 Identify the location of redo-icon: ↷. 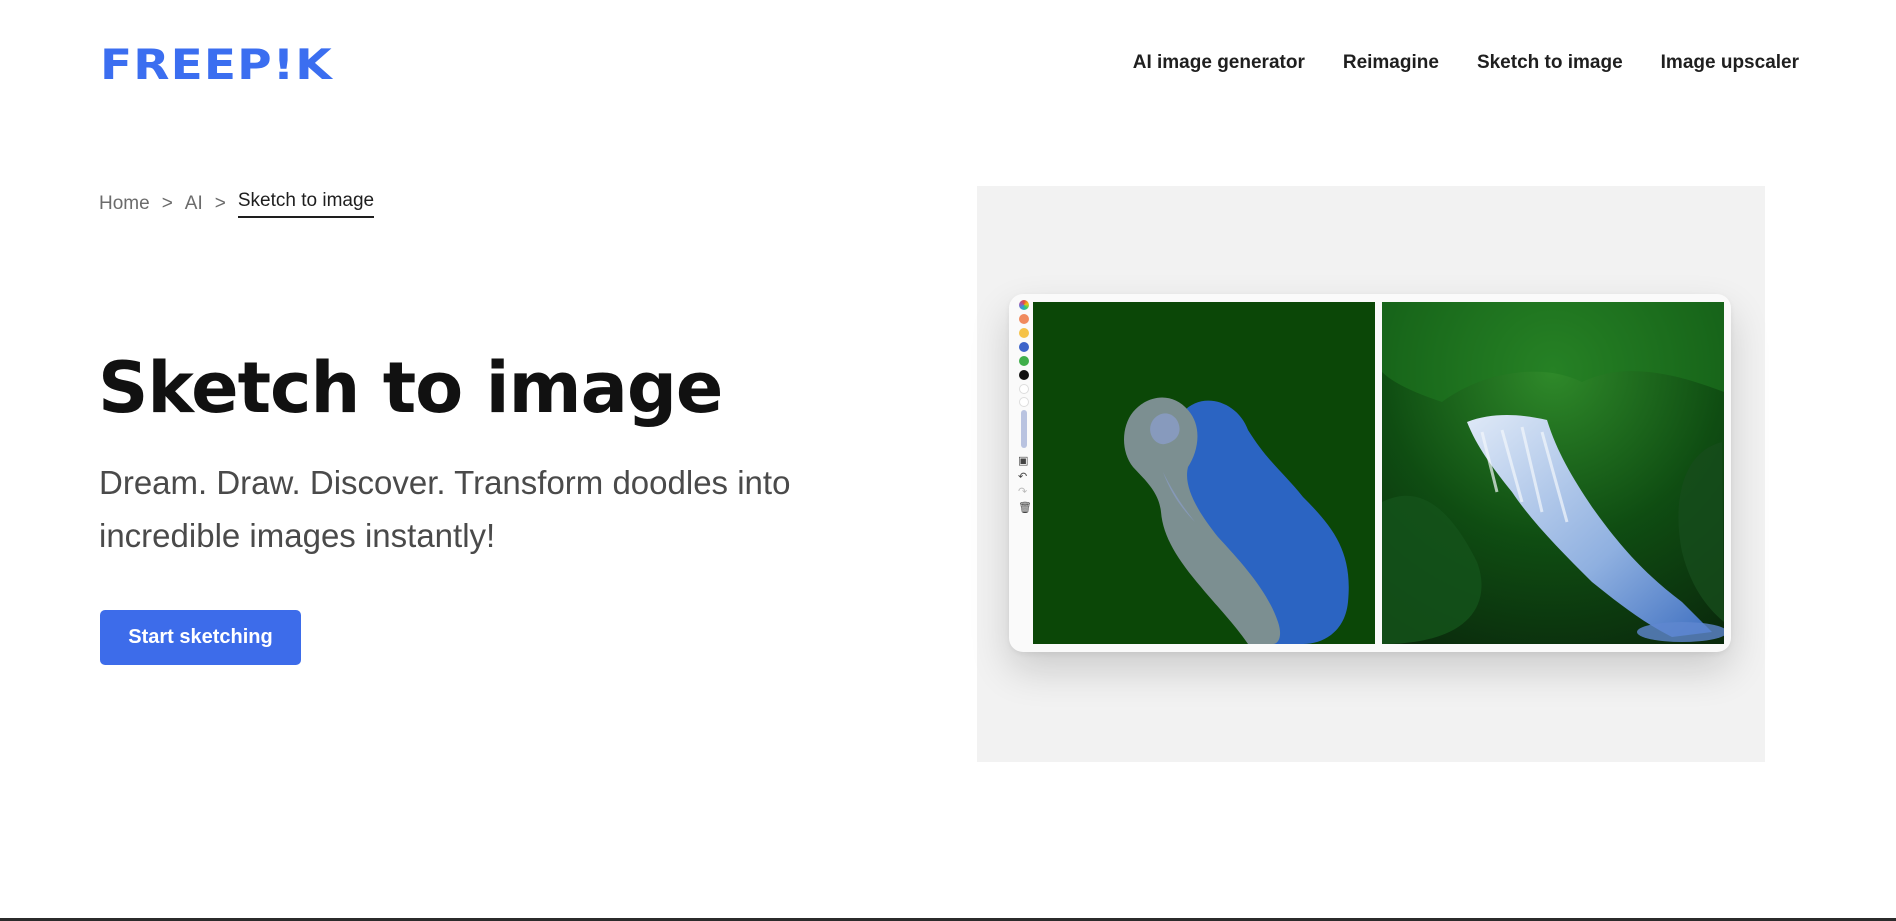
(1023, 492).